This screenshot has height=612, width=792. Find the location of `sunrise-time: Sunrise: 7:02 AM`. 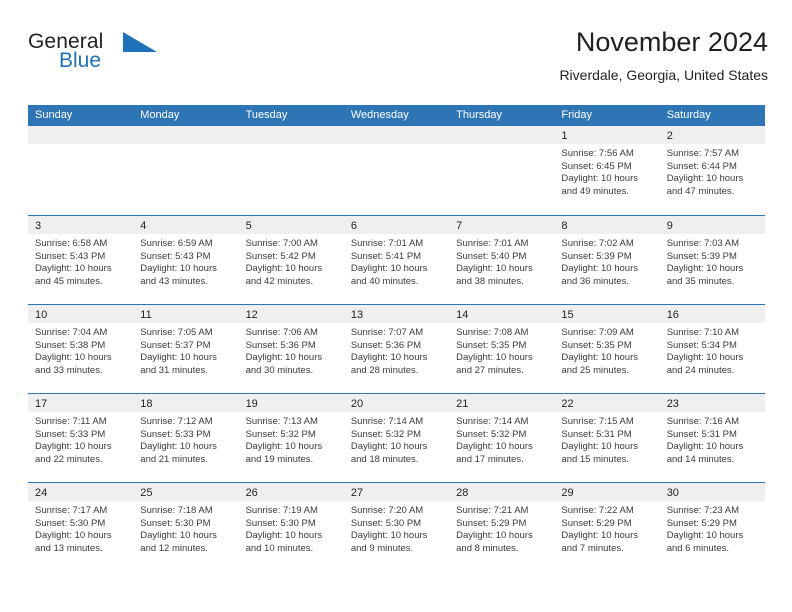

sunrise-time: Sunrise: 7:02 AM is located at coordinates (597, 243).